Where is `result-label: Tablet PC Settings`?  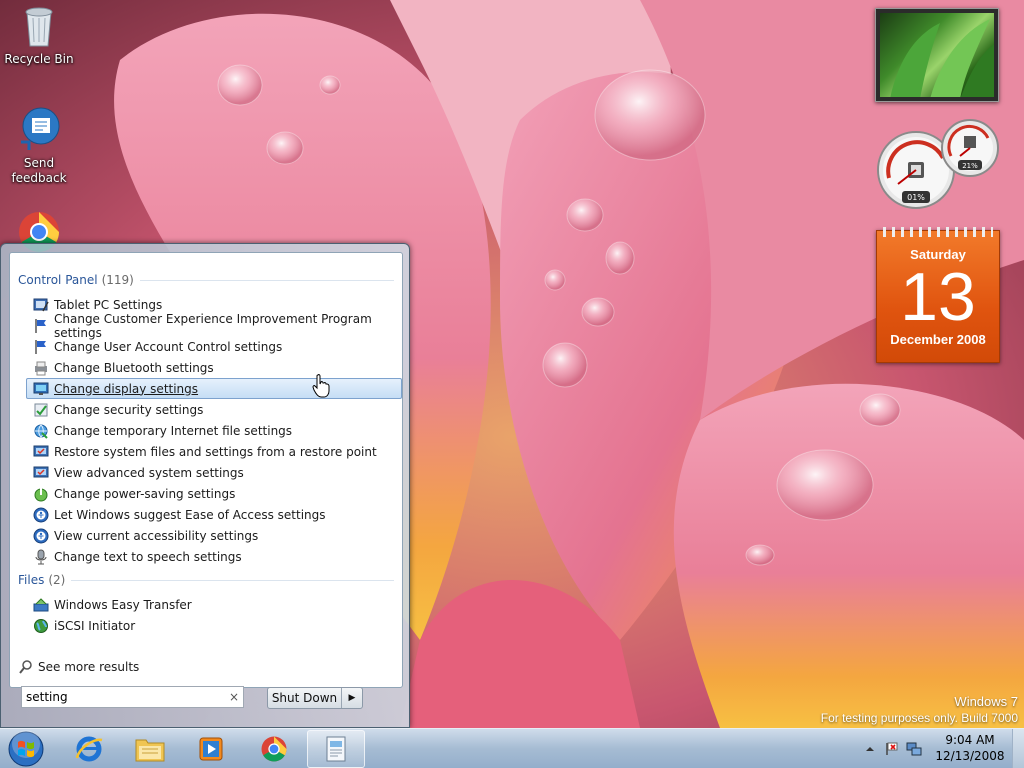 result-label: Tablet PC Settings is located at coordinates (108, 304).